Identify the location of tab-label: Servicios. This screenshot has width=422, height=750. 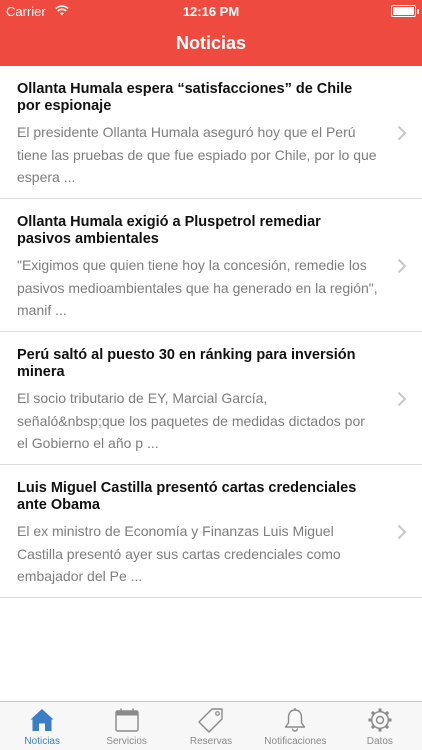
(126, 741).